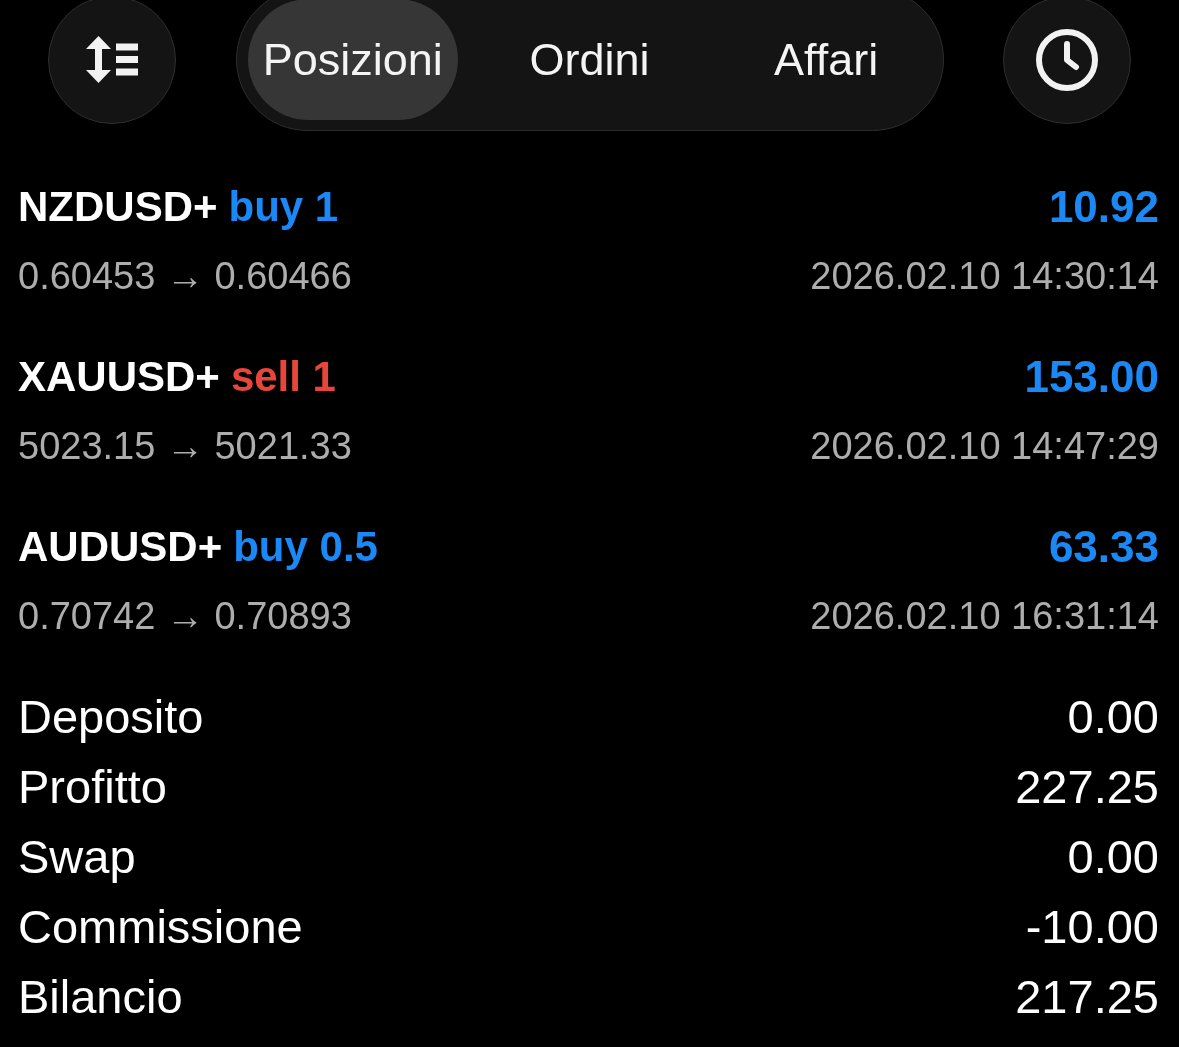 The height and width of the screenshot is (1047, 1179). Describe the element at coordinates (984, 276) in the screenshot. I see `time-text: 2026.02.10 14:30:14` at that location.